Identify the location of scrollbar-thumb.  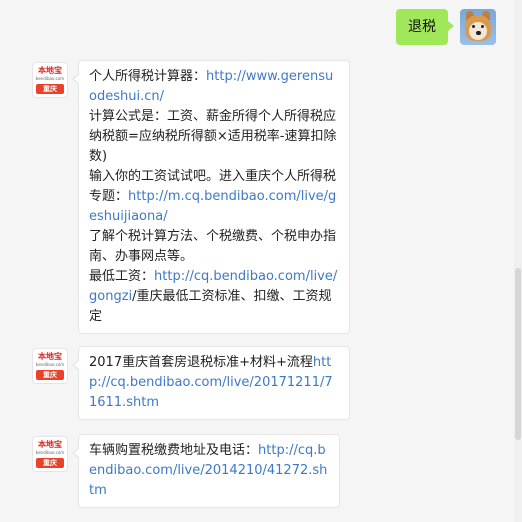
(518, 354).